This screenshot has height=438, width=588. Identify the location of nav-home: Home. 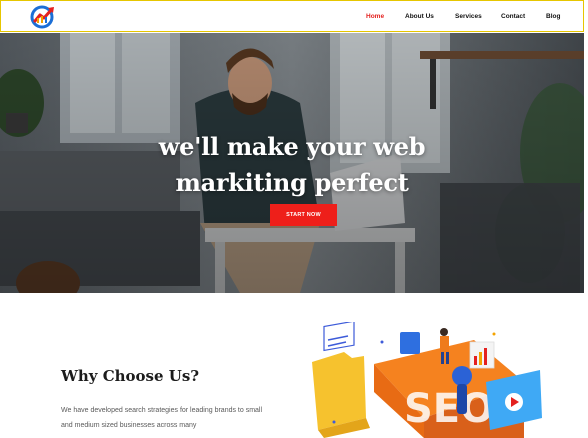
(375, 16).